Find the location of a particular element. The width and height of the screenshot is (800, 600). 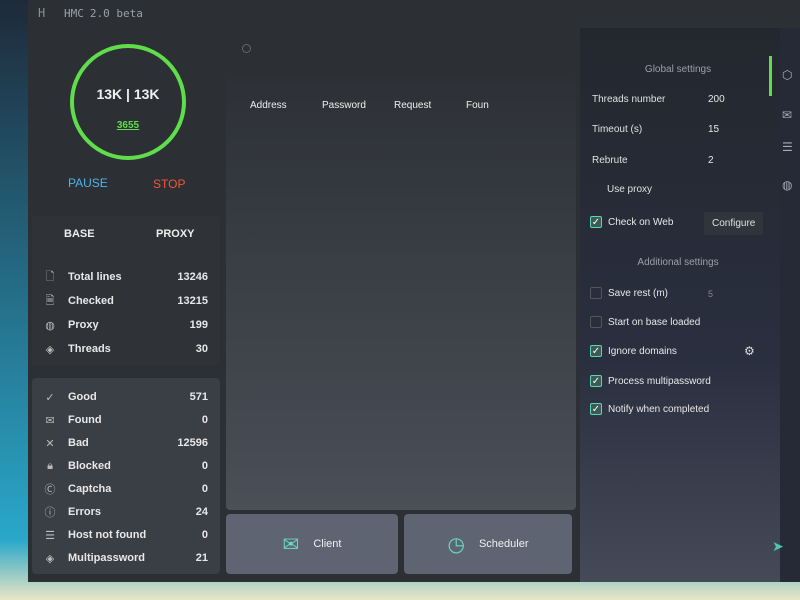

column-header-found: Foun is located at coordinates (477, 105).